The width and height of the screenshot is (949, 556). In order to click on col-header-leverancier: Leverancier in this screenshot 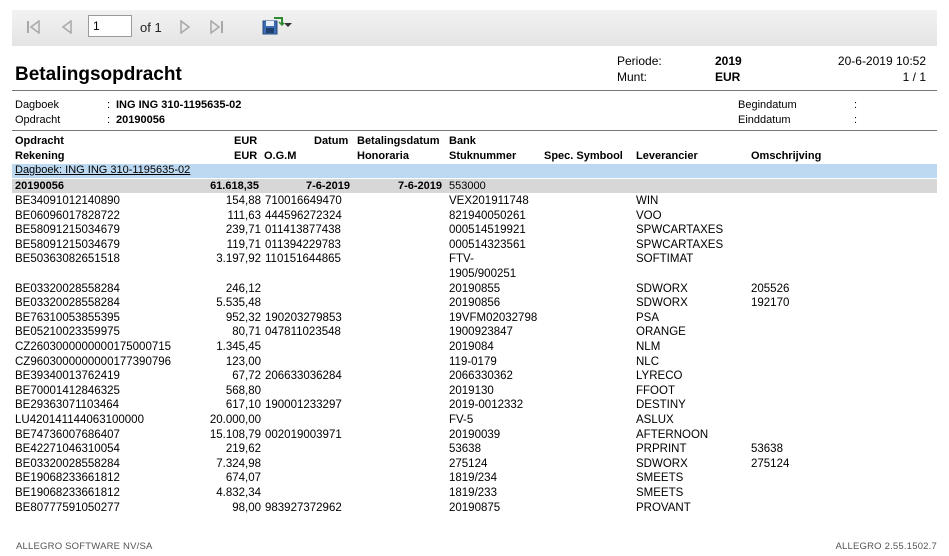, I will do `click(667, 156)`.